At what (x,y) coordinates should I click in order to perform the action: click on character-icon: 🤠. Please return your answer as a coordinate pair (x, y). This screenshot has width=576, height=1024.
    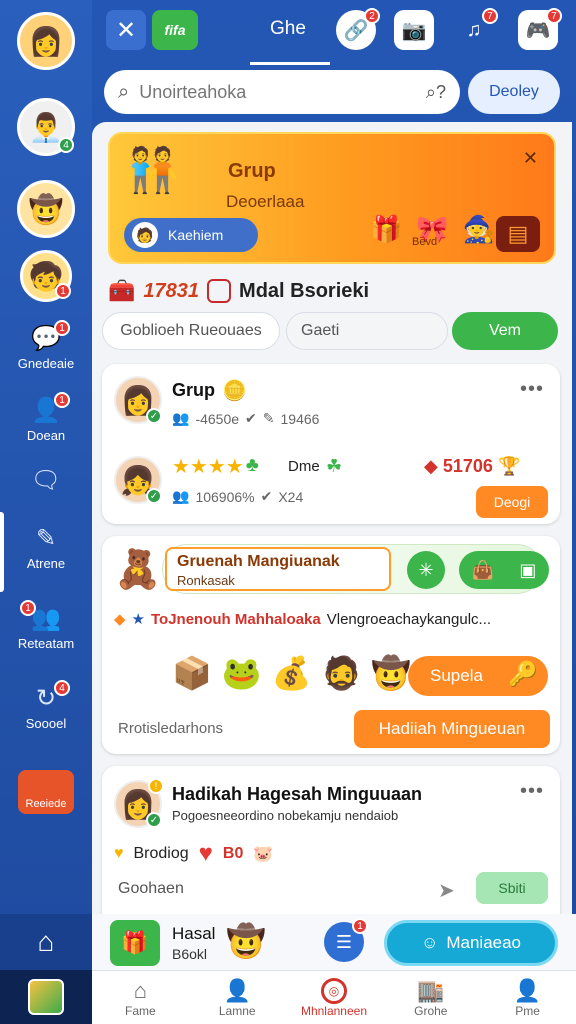
    Looking at the image, I should click on (391, 673).